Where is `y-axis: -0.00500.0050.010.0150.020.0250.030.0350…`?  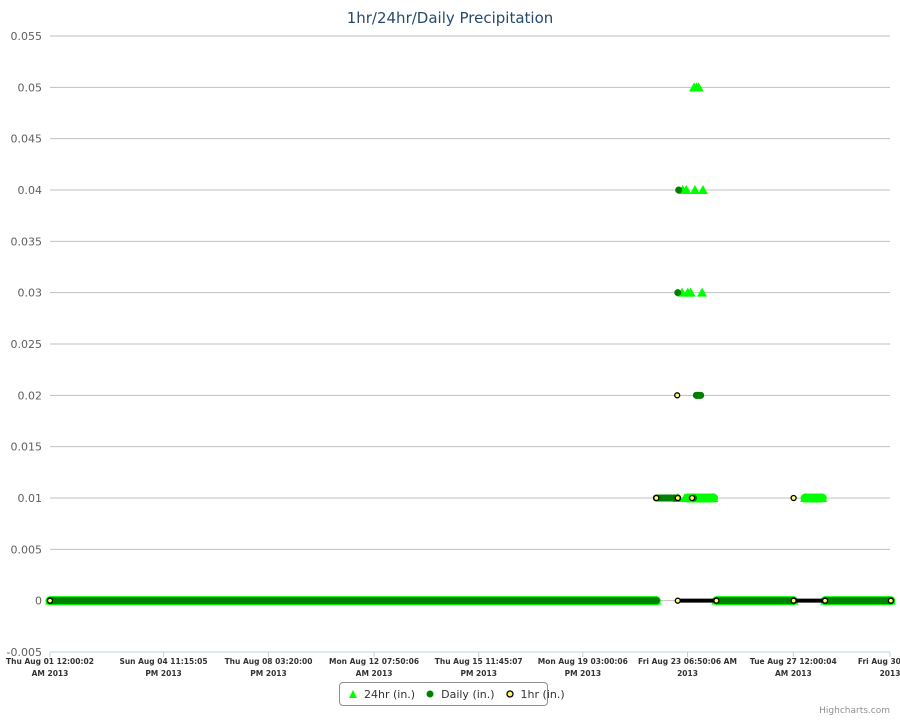 y-axis: -0.00500.0050.010.0150.020.0250.030.0350… is located at coordinates (24, 344).